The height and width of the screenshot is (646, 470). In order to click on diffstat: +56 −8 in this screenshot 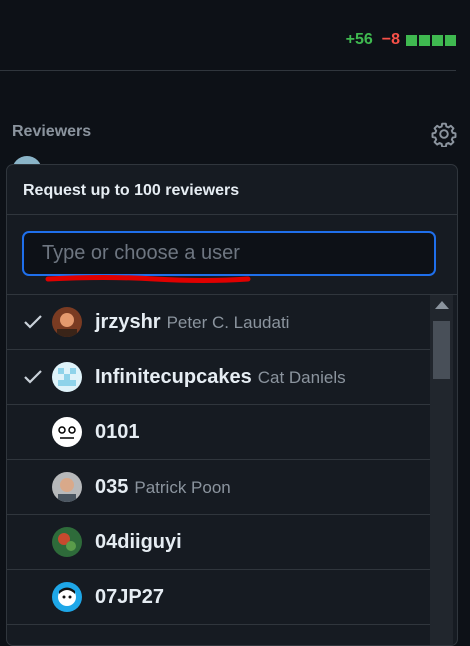, I will do `click(401, 40)`.